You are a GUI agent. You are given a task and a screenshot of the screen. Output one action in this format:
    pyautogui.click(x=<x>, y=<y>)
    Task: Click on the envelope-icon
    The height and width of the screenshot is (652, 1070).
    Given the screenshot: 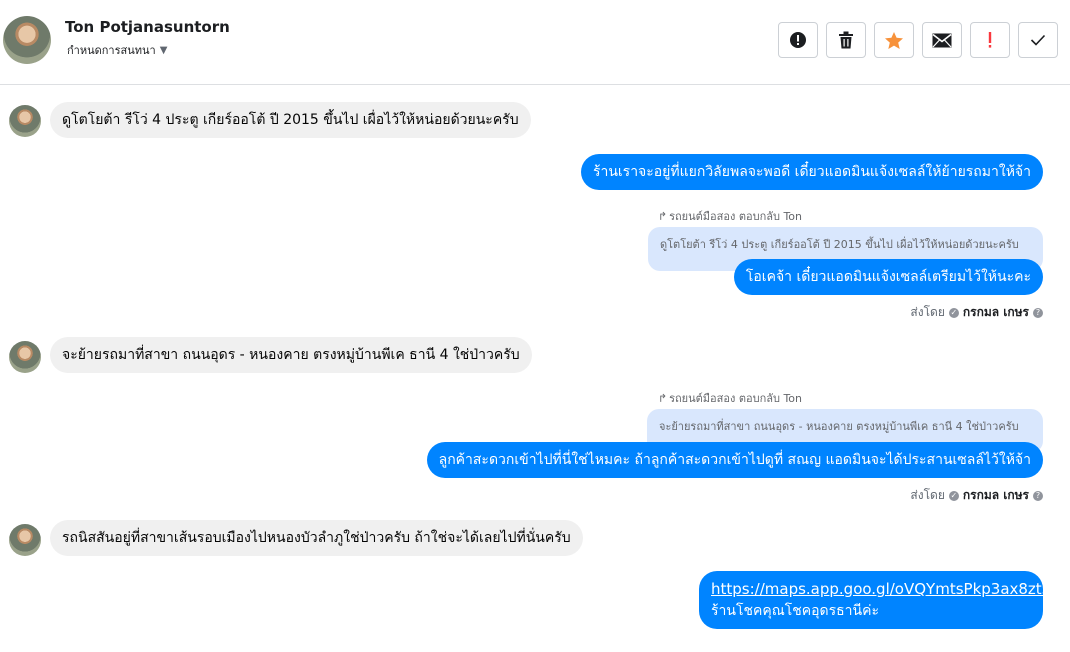 What is the action you would take?
    pyautogui.click(x=942, y=40)
    